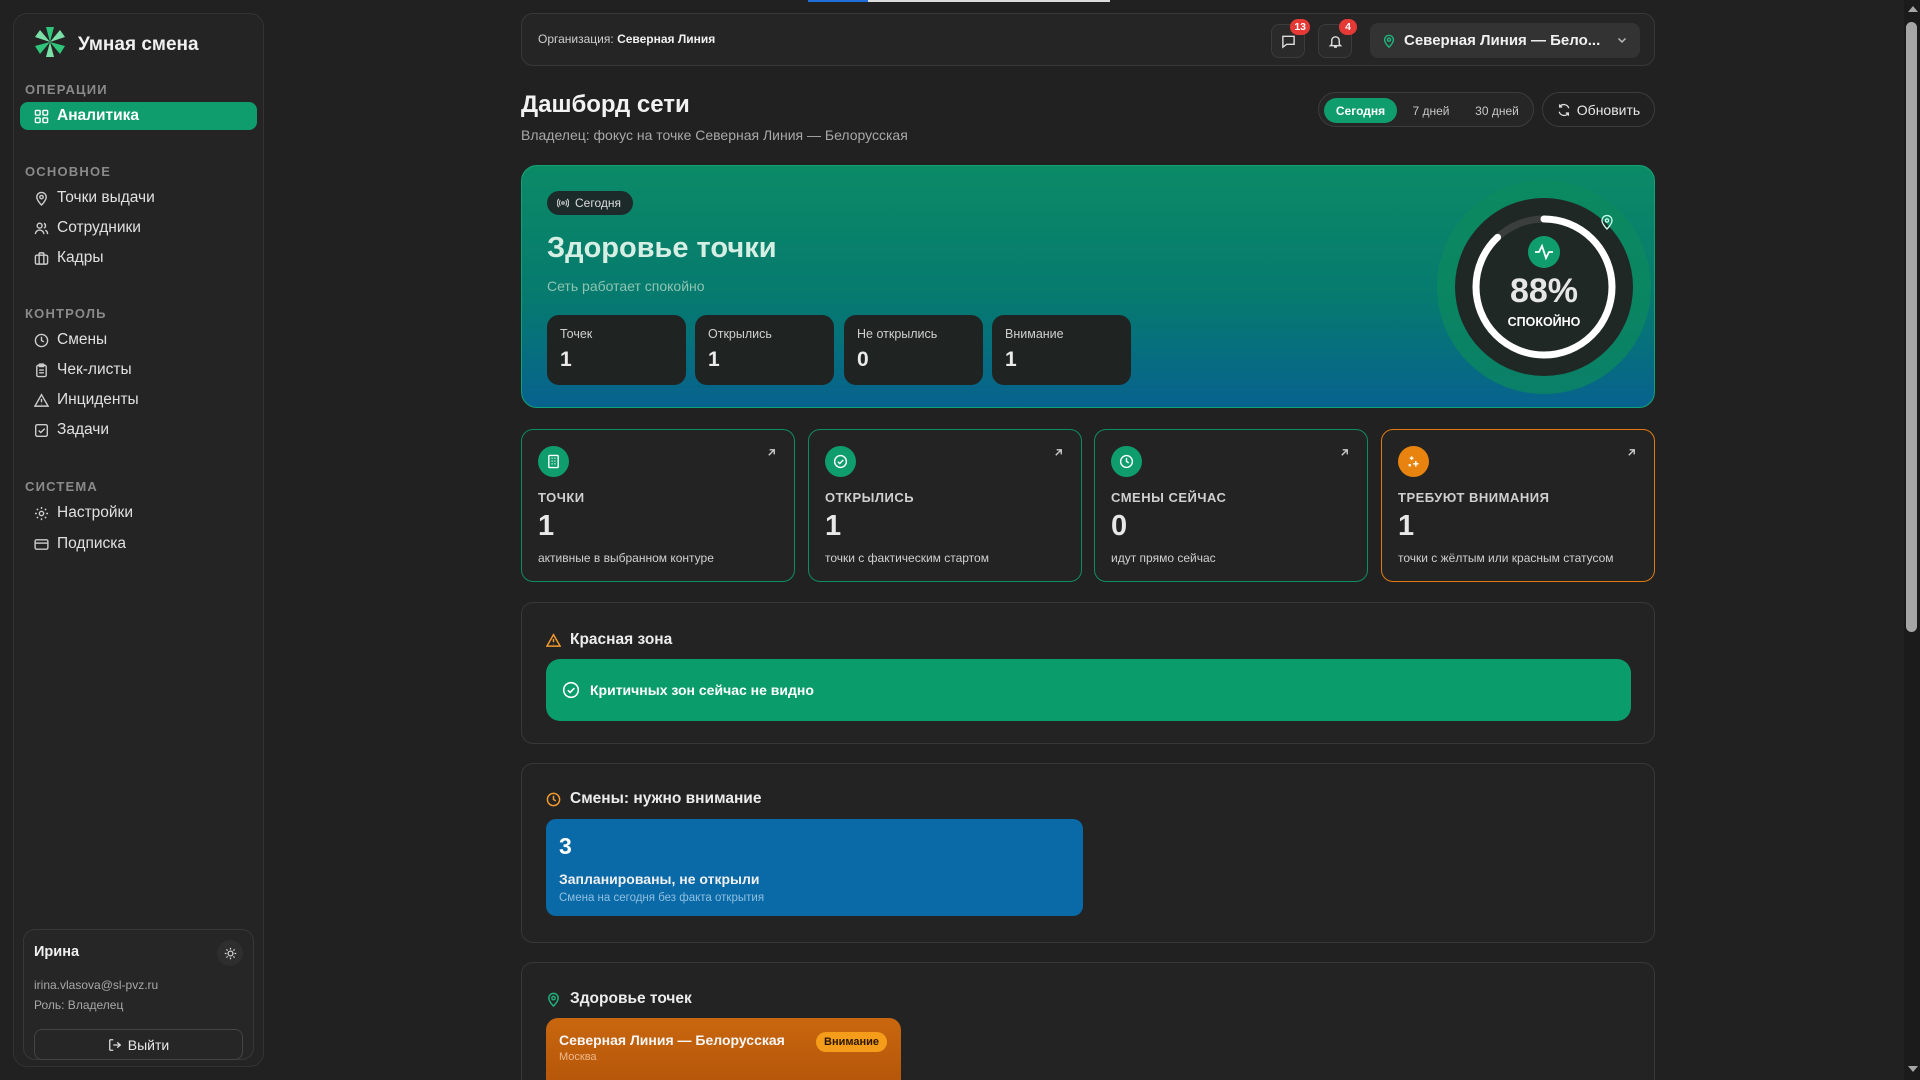 The image size is (1920, 1080). What do you see at coordinates (631, 998) in the screenshot?
I see `points-health-title-text: Здоровье точек` at bounding box center [631, 998].